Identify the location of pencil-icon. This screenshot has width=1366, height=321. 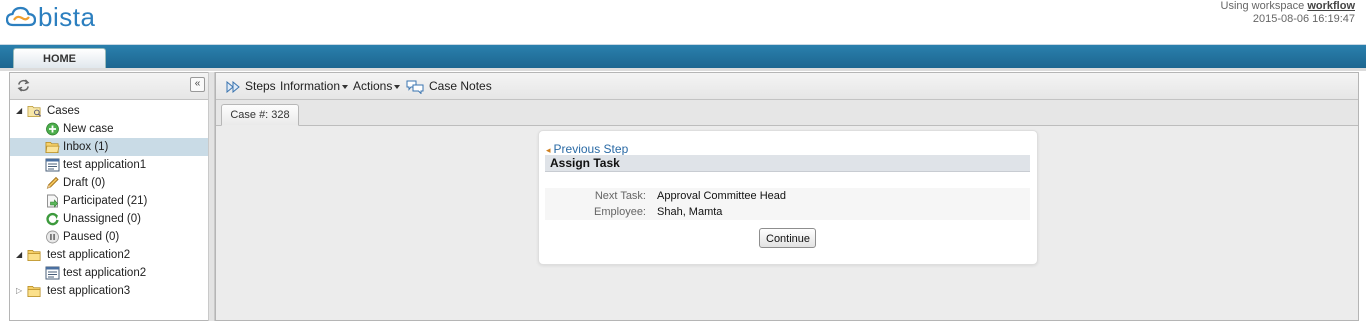
(52, 182).